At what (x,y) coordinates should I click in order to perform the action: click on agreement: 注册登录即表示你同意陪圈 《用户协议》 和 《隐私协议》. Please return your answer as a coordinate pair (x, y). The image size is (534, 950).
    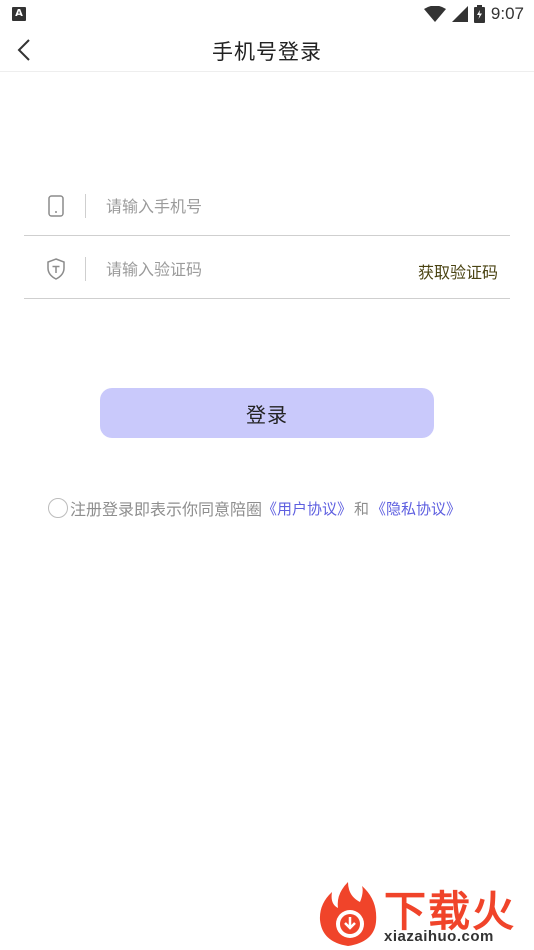
    Looking at the image, I should click on (283, 508).